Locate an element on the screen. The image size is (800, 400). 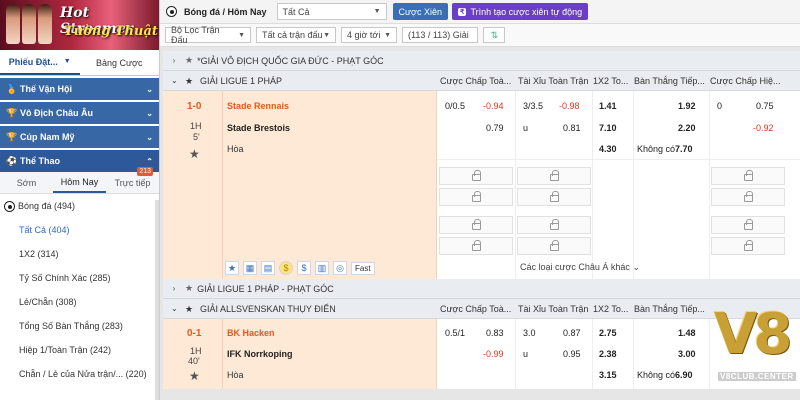
column-header: Tài Xỉu Toàn Trận is located at coordinates (553, 309).